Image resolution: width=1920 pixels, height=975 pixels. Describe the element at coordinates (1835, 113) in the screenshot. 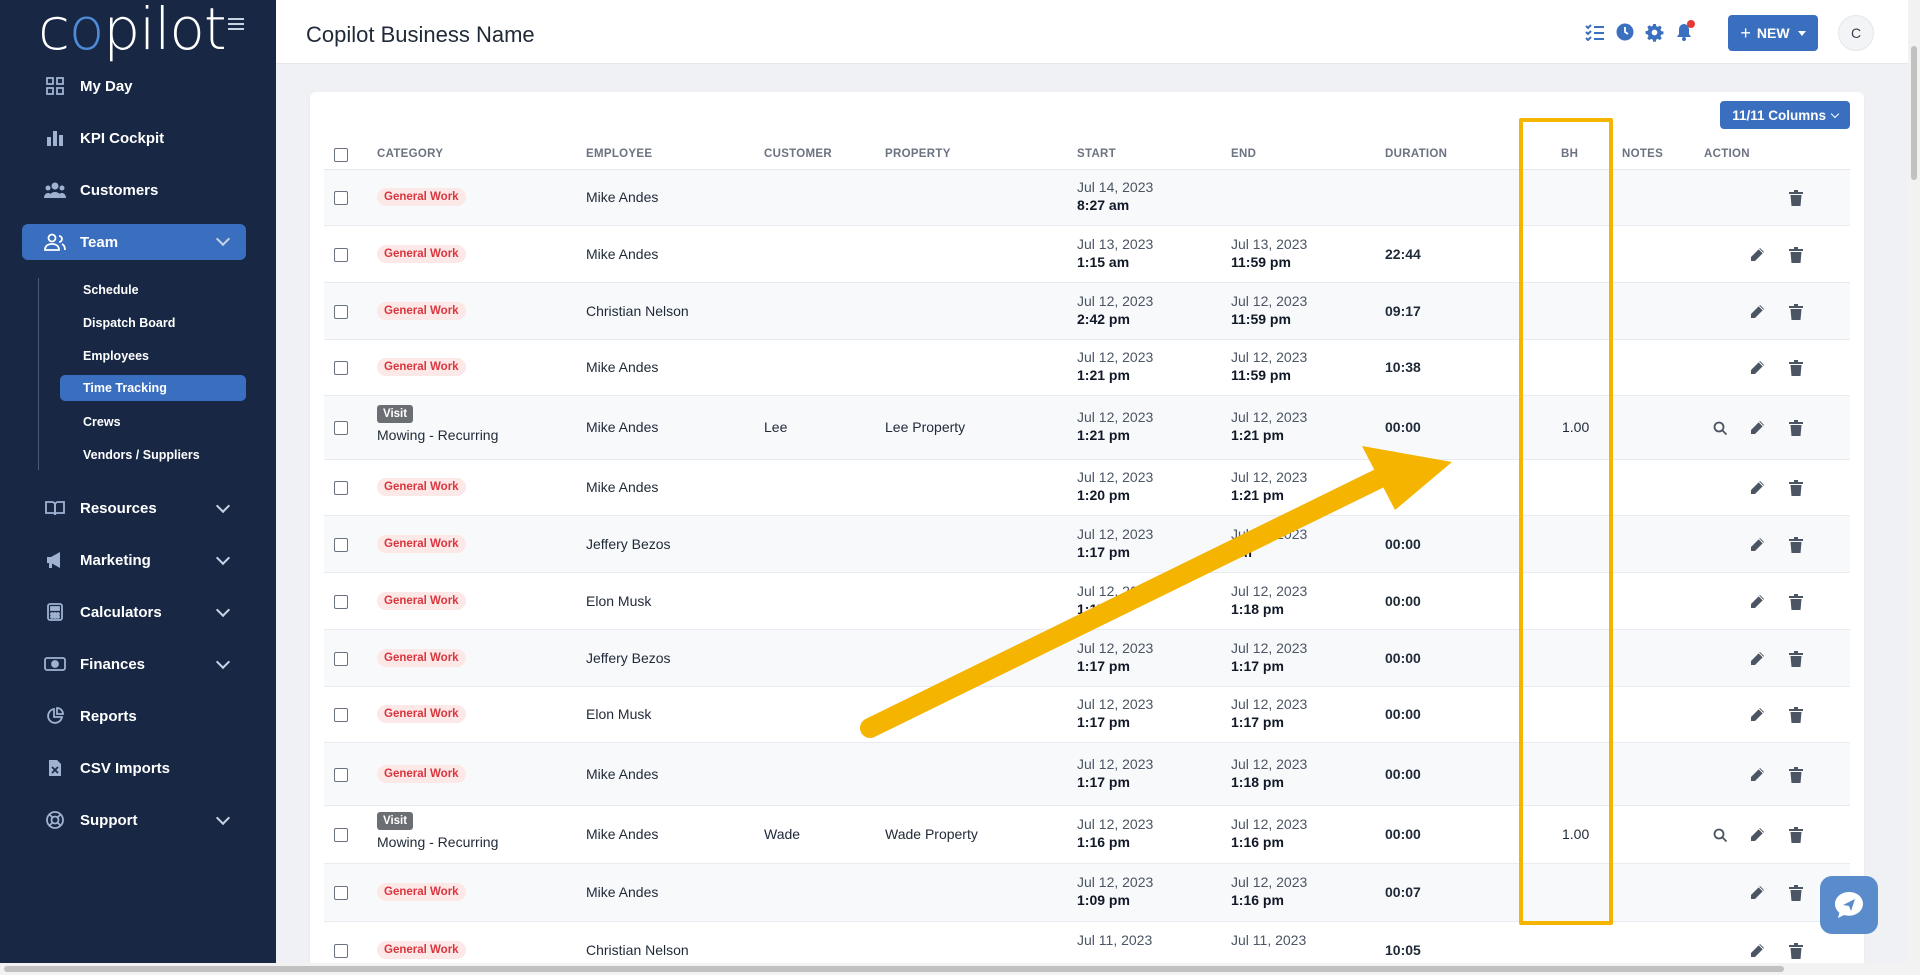

I see `chevron-down-icon` at that location.